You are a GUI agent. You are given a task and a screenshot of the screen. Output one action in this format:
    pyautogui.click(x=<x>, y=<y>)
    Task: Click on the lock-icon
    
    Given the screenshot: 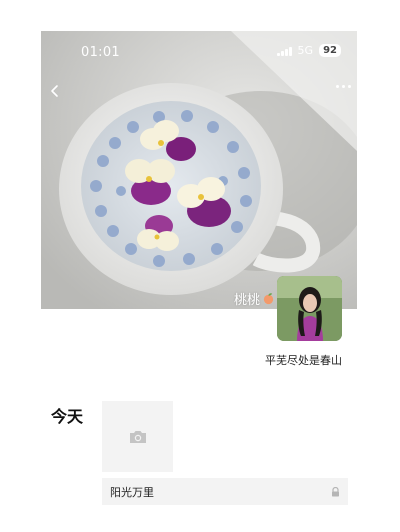 What is the action you would take?
    pyautogui.click(x=335, y=491)
    